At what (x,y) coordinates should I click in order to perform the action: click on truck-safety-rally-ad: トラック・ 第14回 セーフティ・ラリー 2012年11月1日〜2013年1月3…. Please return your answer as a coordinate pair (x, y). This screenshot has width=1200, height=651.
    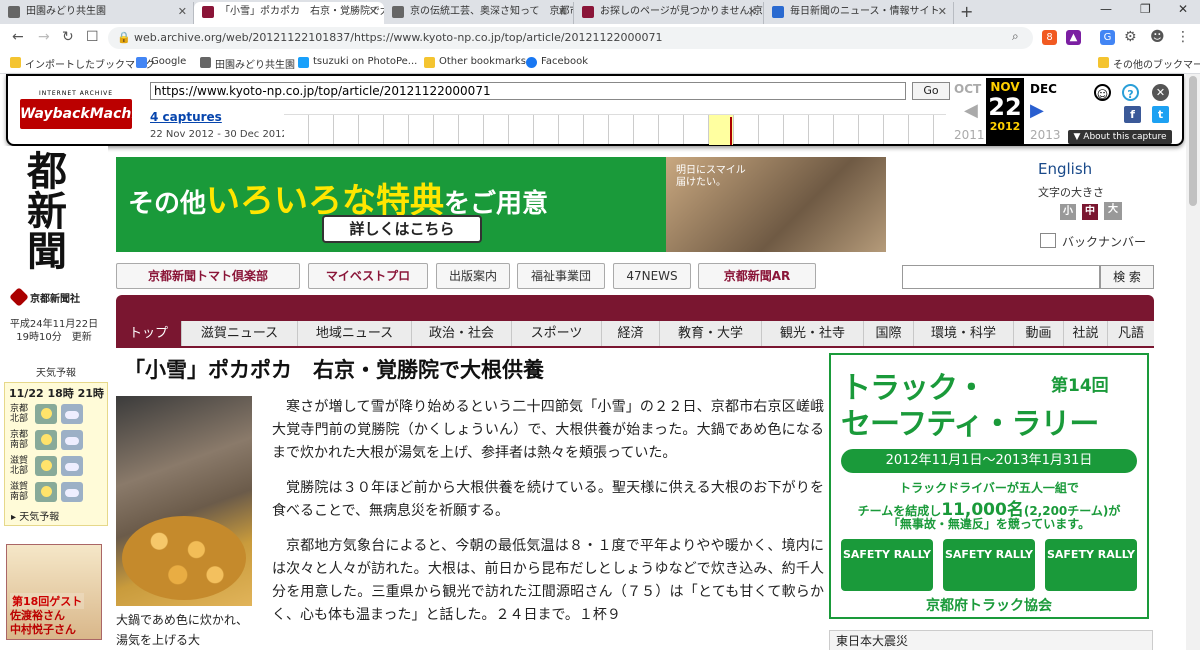
    Looking at the image, I should click on (989, 486).